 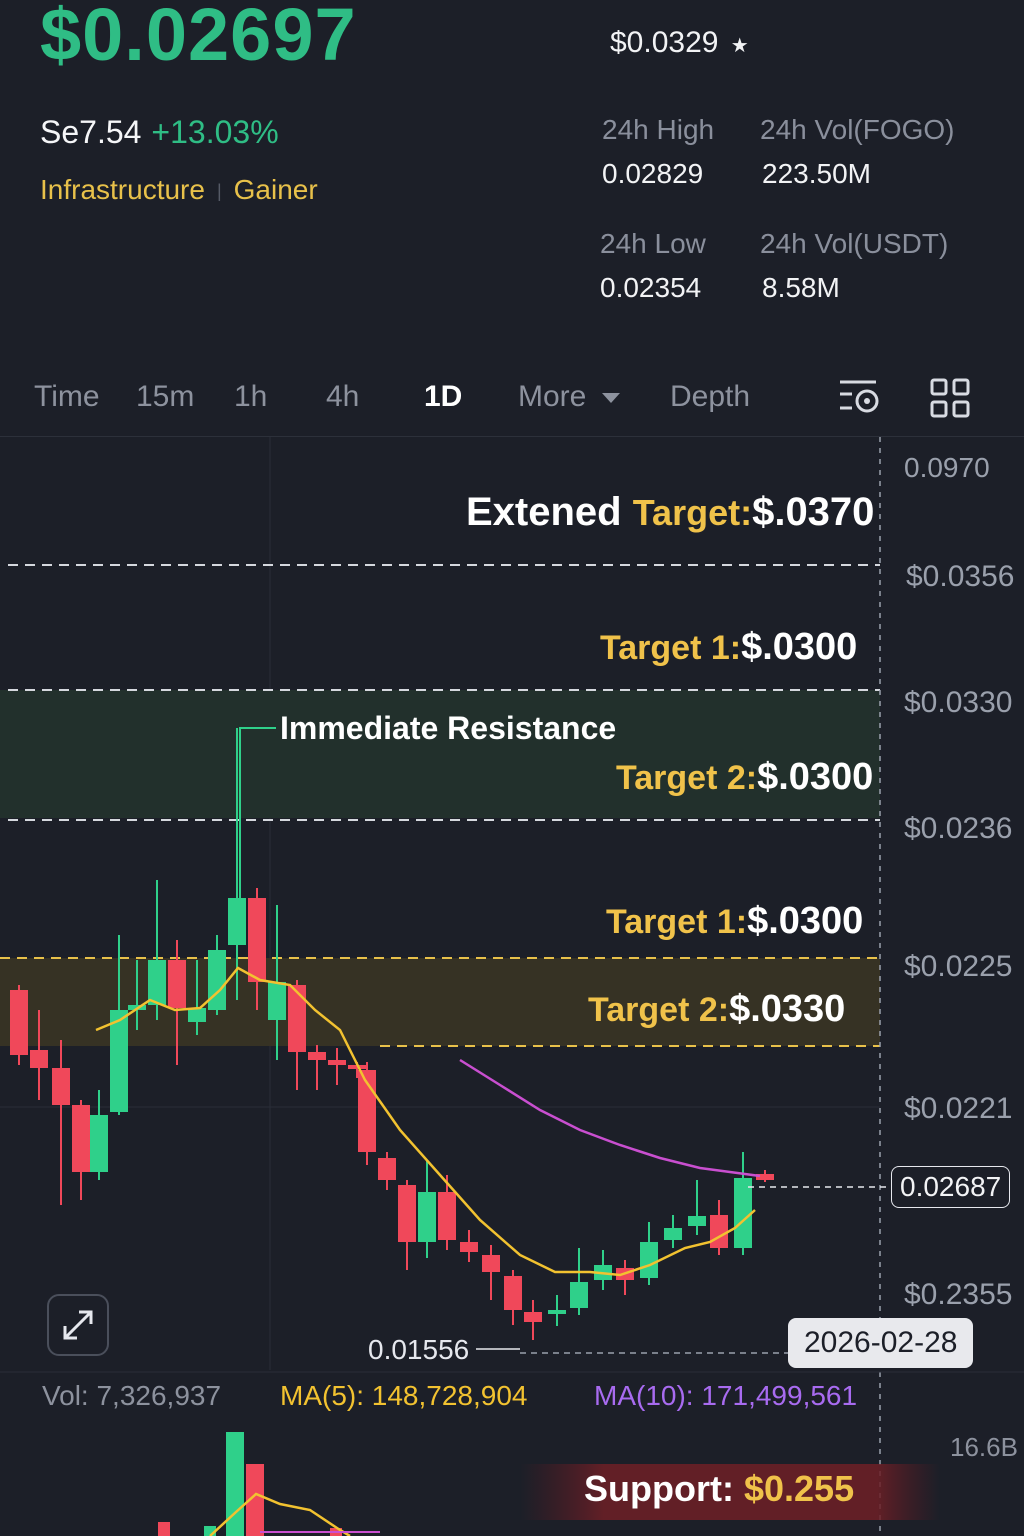 What do you see at coordinates (132, 1395) in the screenshot?
I see `volume-label: Vol: 7,326,937` at bounding box center [132, 1395].